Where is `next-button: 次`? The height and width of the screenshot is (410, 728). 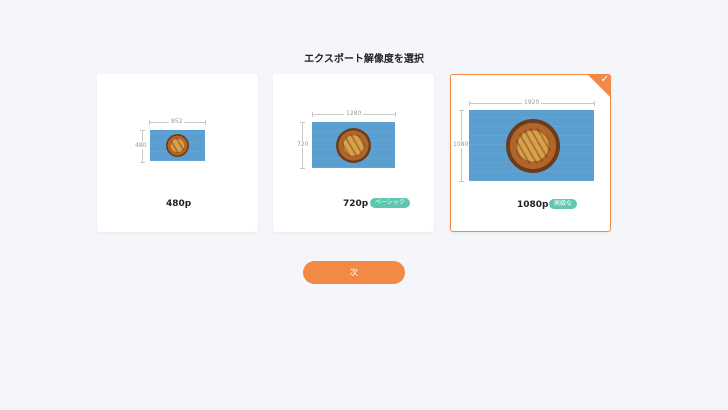 next-button: 次 is located at coordinates (354, 272).